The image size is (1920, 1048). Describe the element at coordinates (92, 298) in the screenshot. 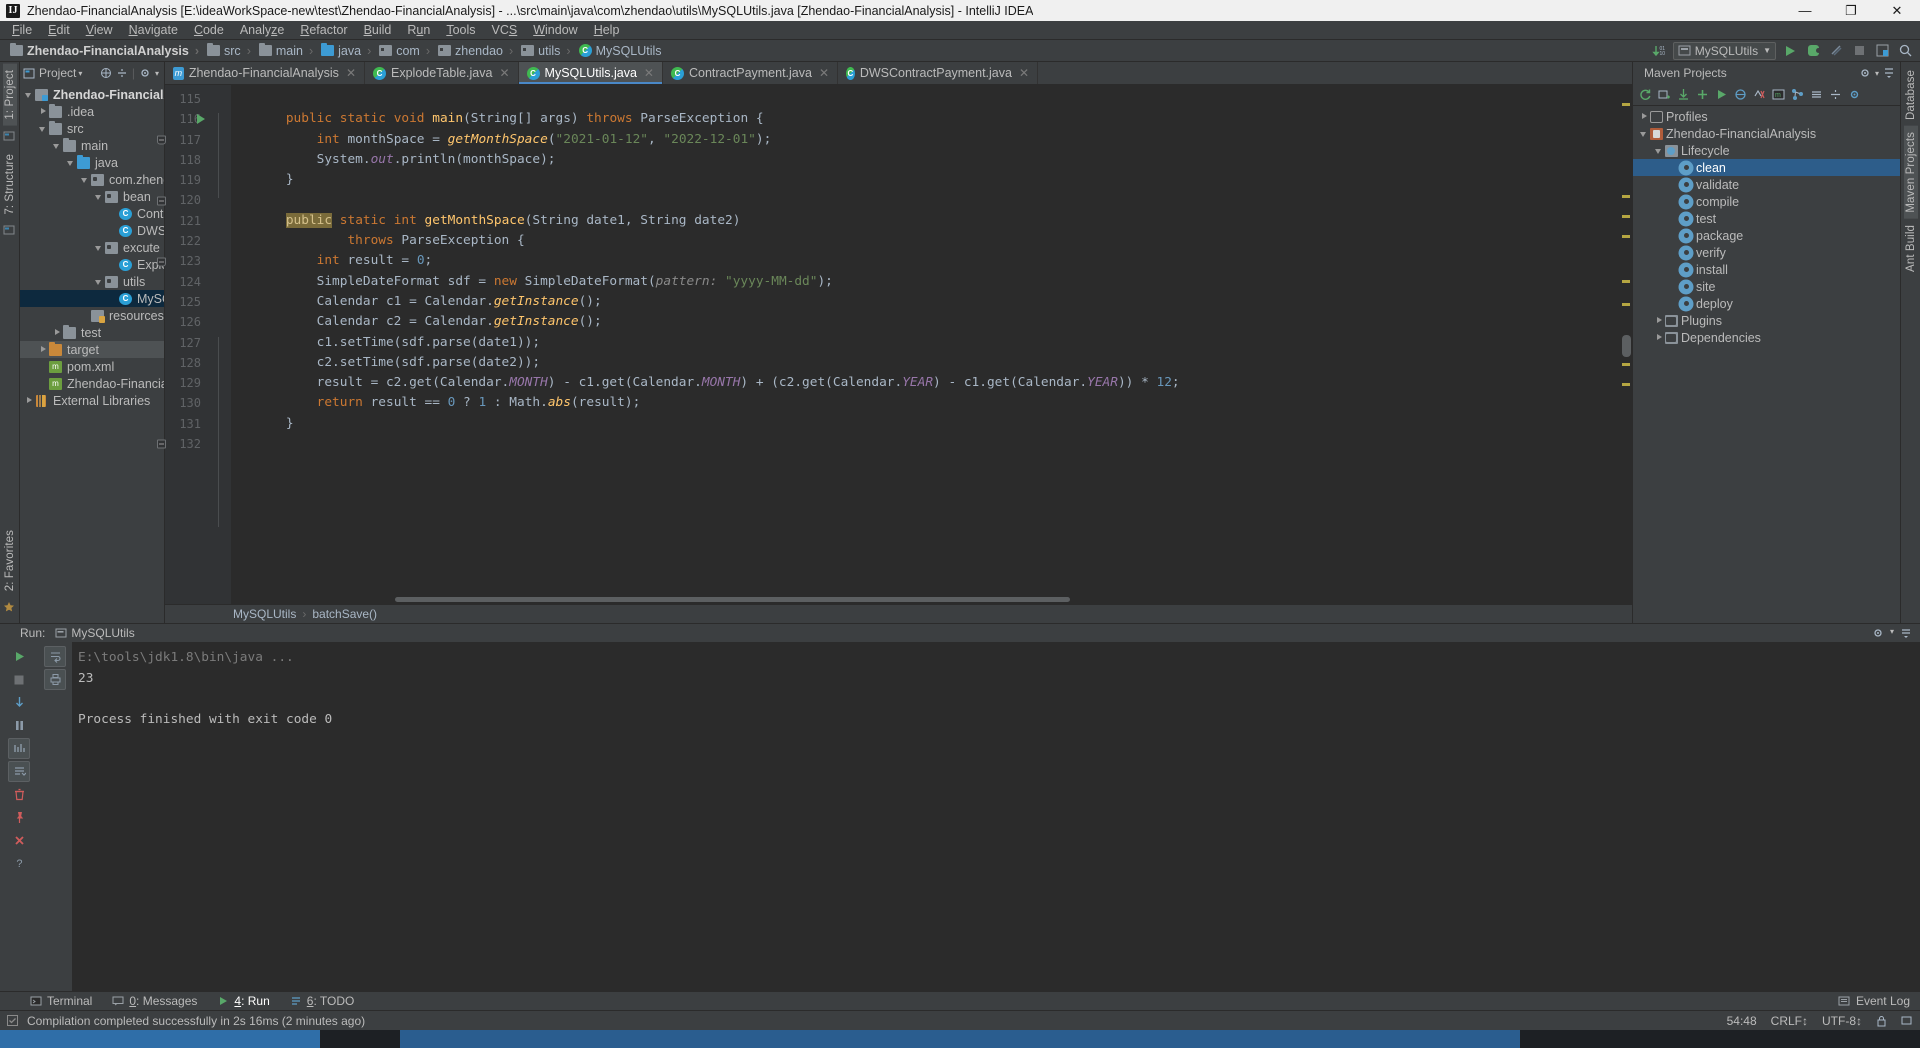

I see `tree-node-mysqlutils: MySQLUtils` at that location.